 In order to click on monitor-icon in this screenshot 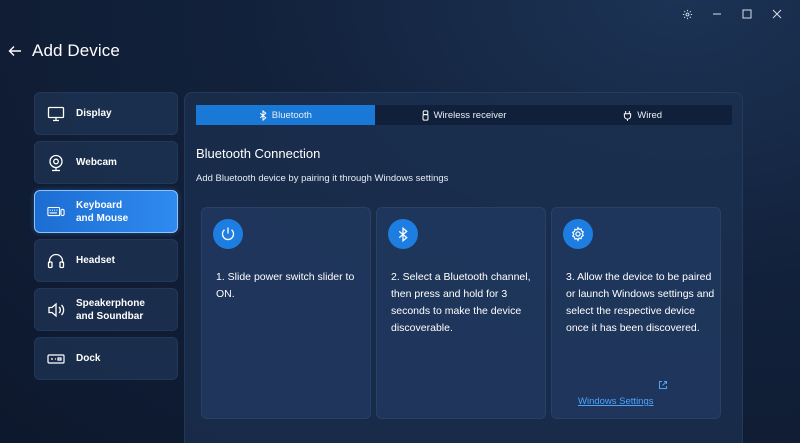, I will do `click(56, 114)`.